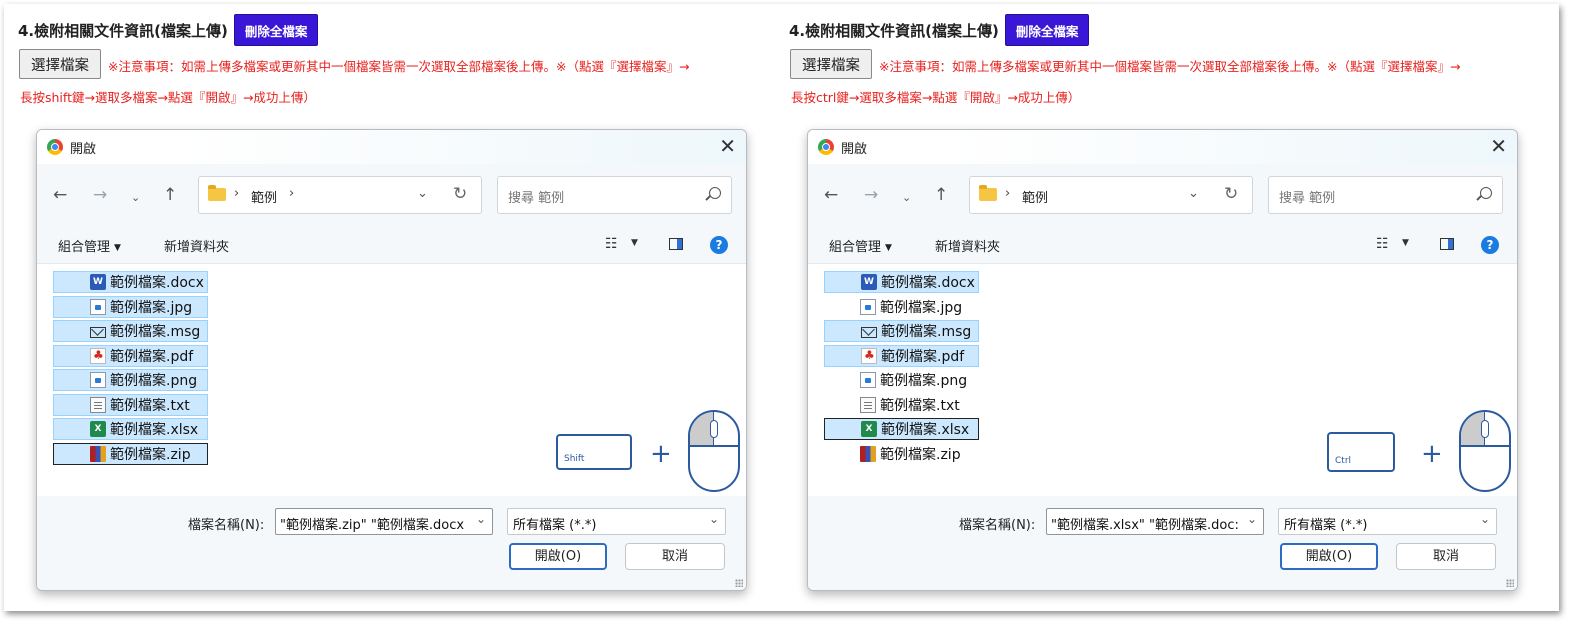 The image size is (1583, 625). I want to click on file-name: 範例檔案.xlsx, so click(154, 430).